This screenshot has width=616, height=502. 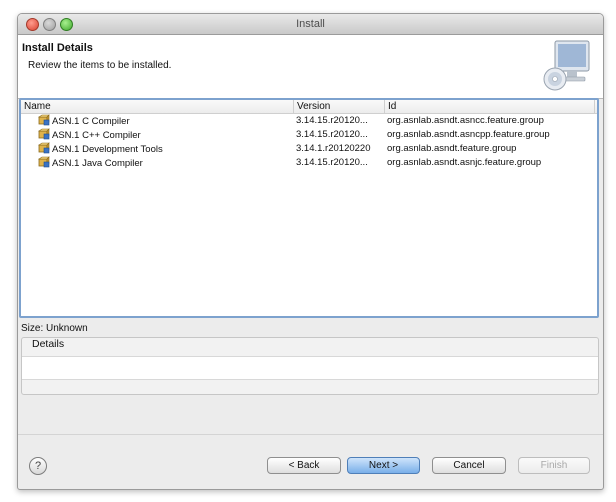 I want to click on row-version: 3.14.1.r20120220, so click(x=333, y=148).